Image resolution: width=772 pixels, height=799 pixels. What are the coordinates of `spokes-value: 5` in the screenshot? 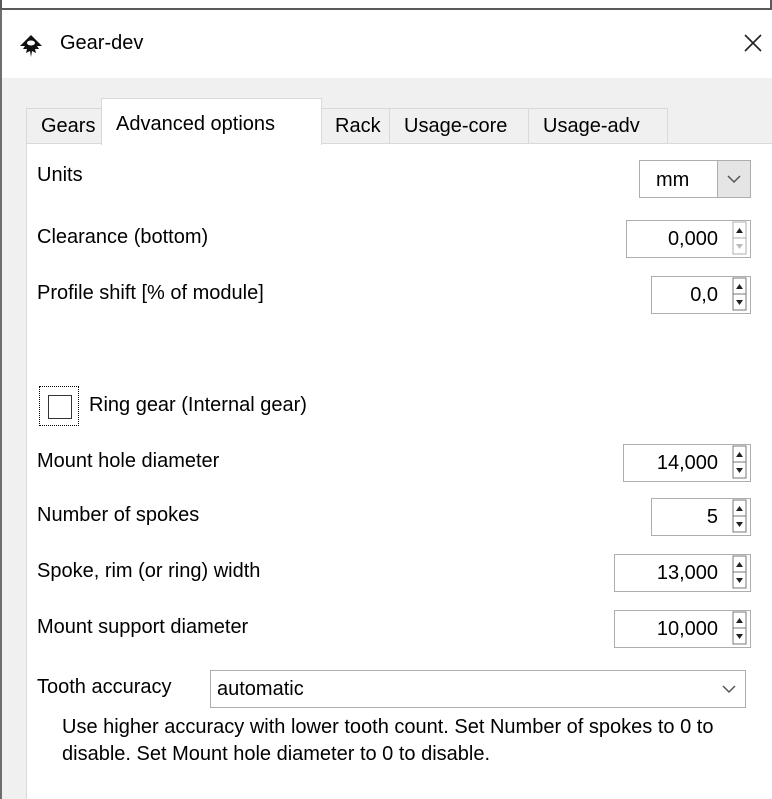 It's located at (712, 517).